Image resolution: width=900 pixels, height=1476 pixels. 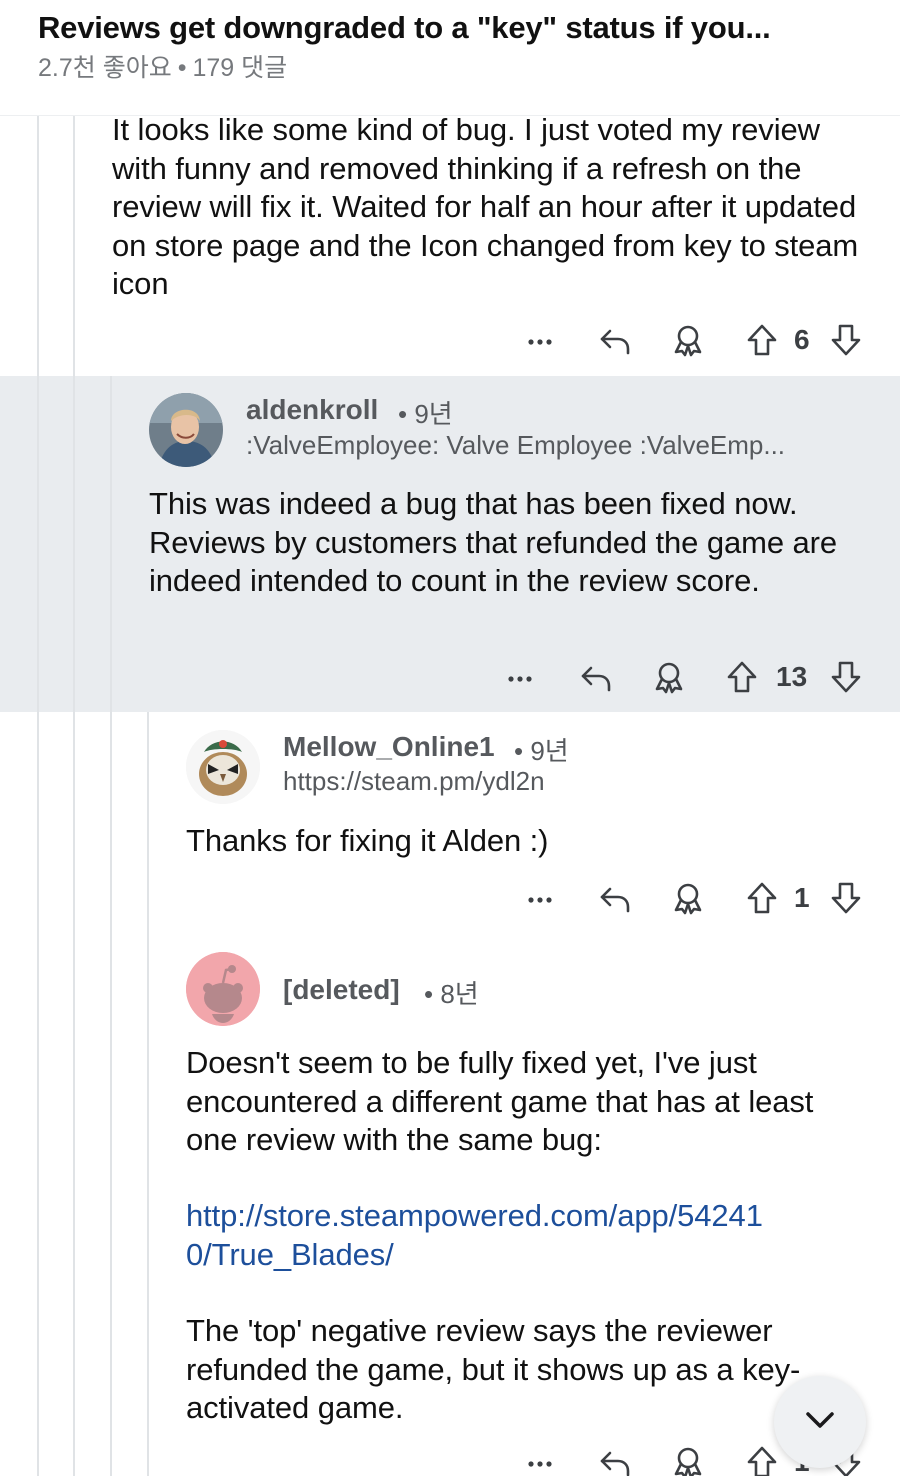 I want to click on comment-actions: 13, so click(x=685, y=677).